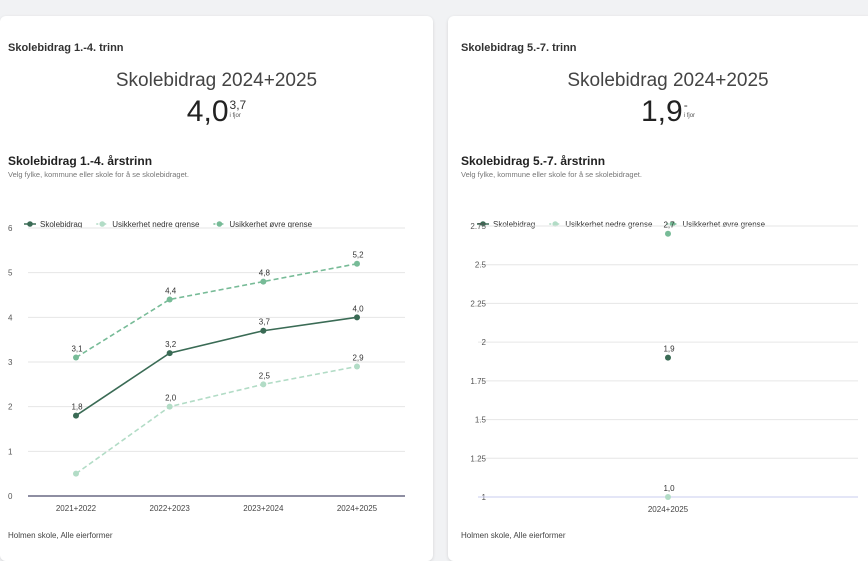 The width and height of the screenshot is (868, 561). What do you see at coordinates (669, 225) in the screenshot?
I see `data-label-usikkerhet-ovre-grense: 2,7` at bounding box center [669, 225].